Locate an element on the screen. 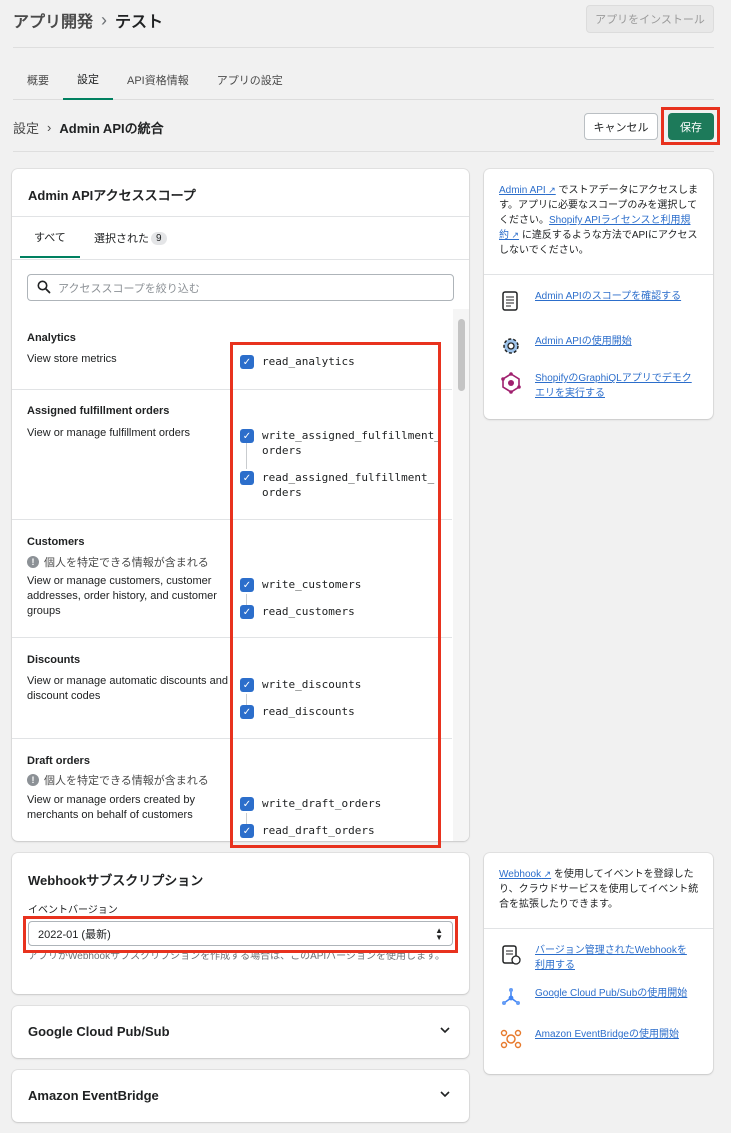 This screenshot has width=731, height=1133. side-link-review-scopes: Admin APIのスコープを確認する is located at coordinates (597, 301).